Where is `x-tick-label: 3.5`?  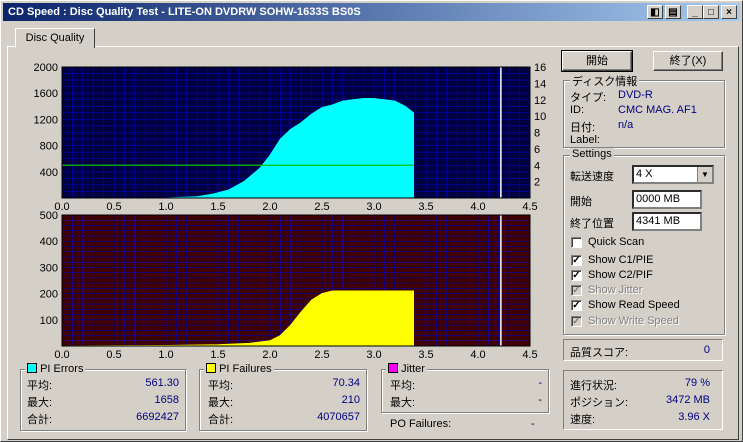 x-tick-label: 3.5 is located at coordinates (425, 355).